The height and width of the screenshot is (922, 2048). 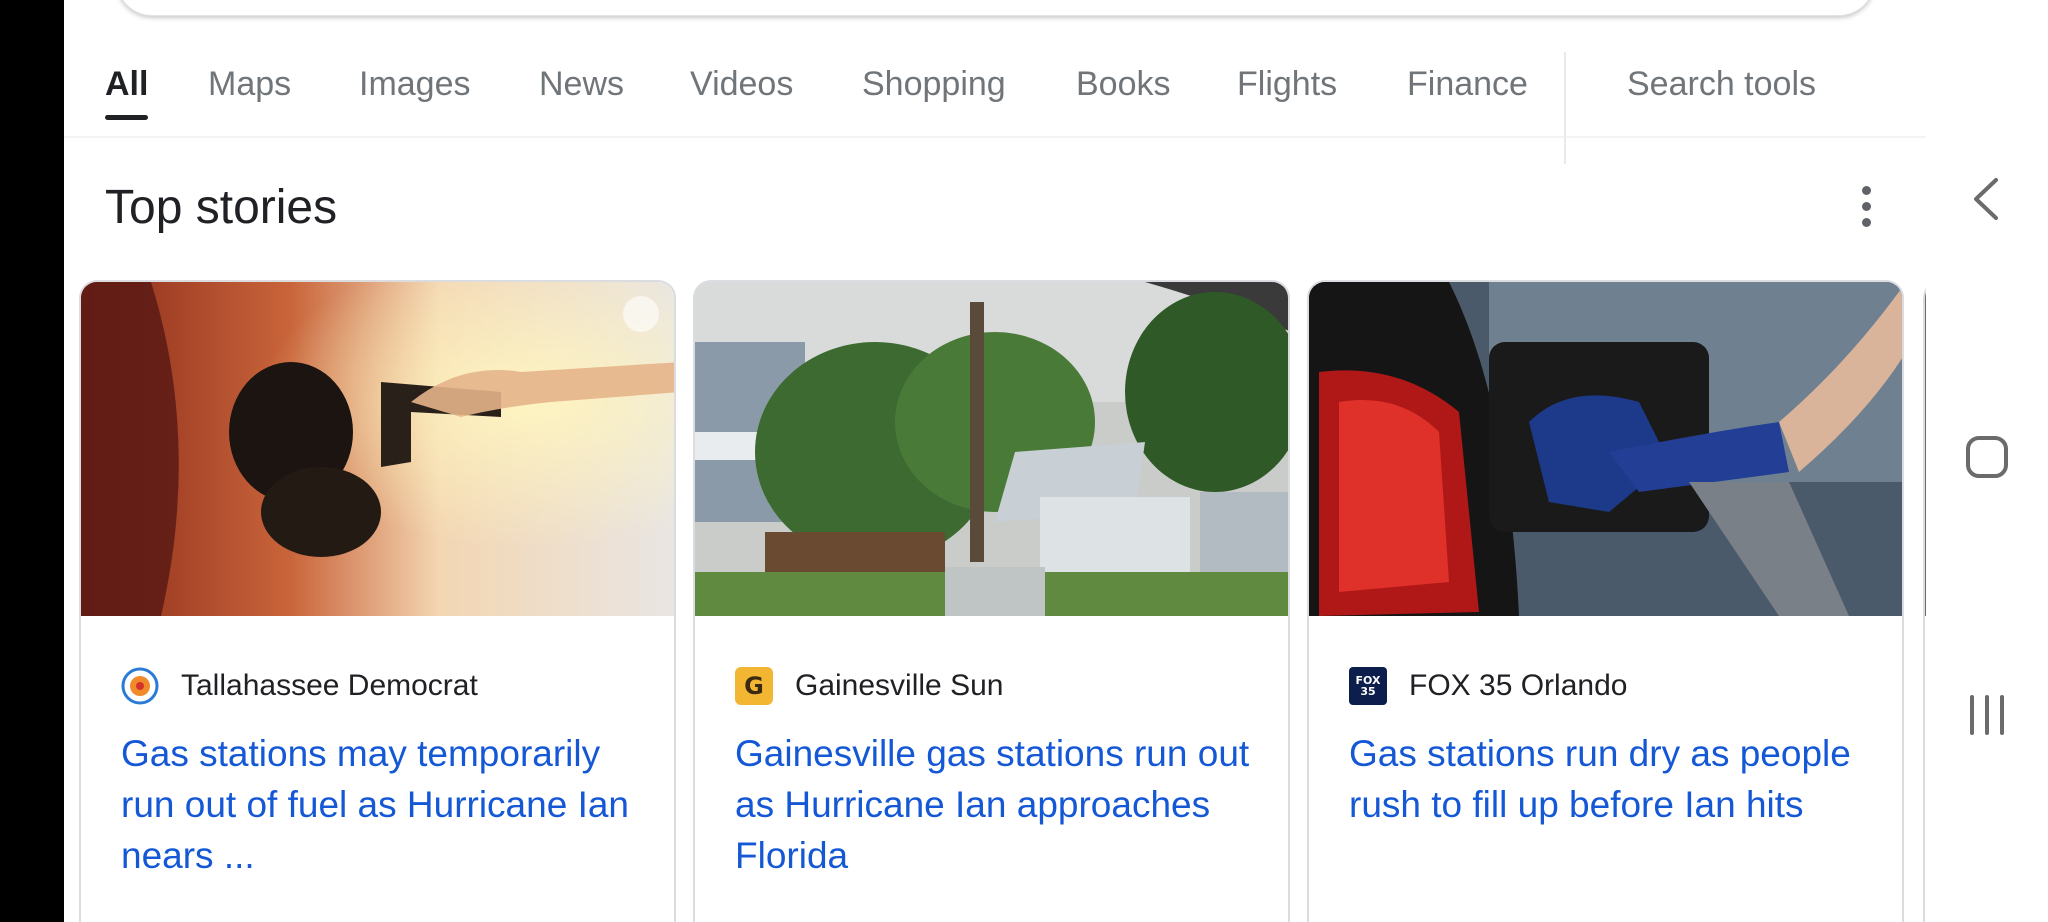 What do you see at coordinates (140, 686) in the screenshot?
I see `tallahassee-democrat-logo` at bounding box center [140, 686].